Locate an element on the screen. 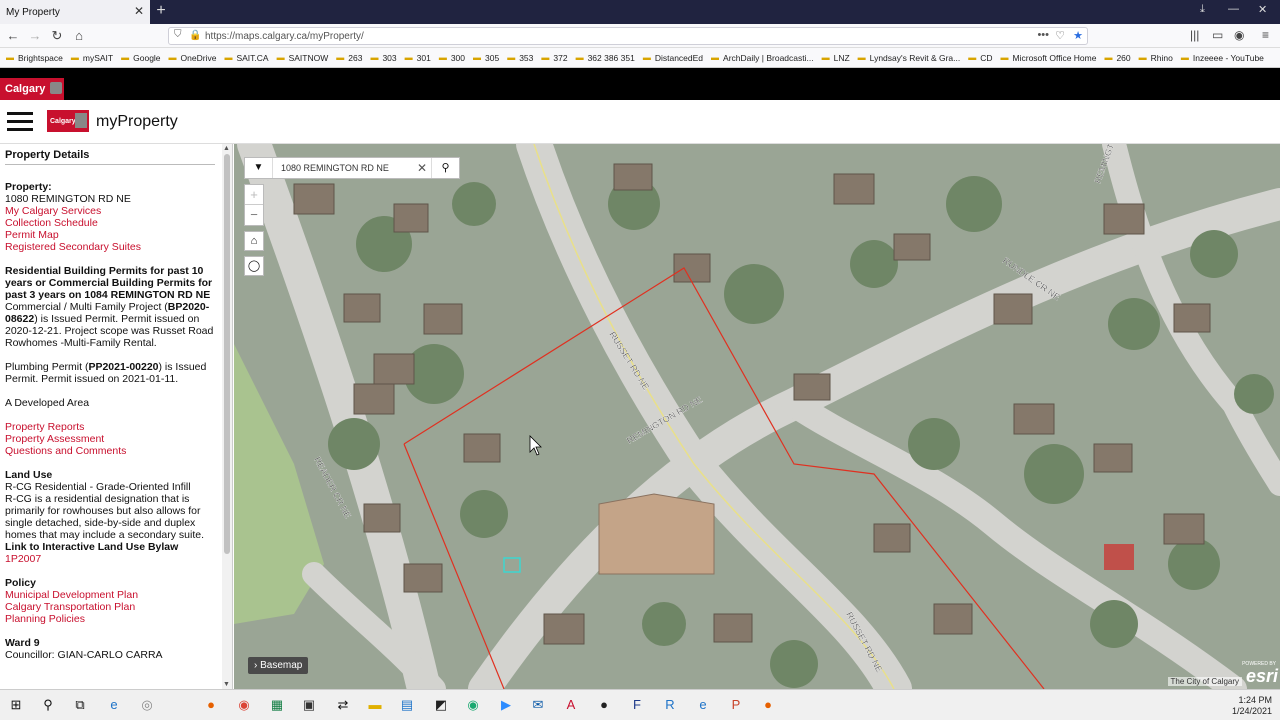  link-my-calgary-services: My Calgary Services is located at coordinates (112, 211).